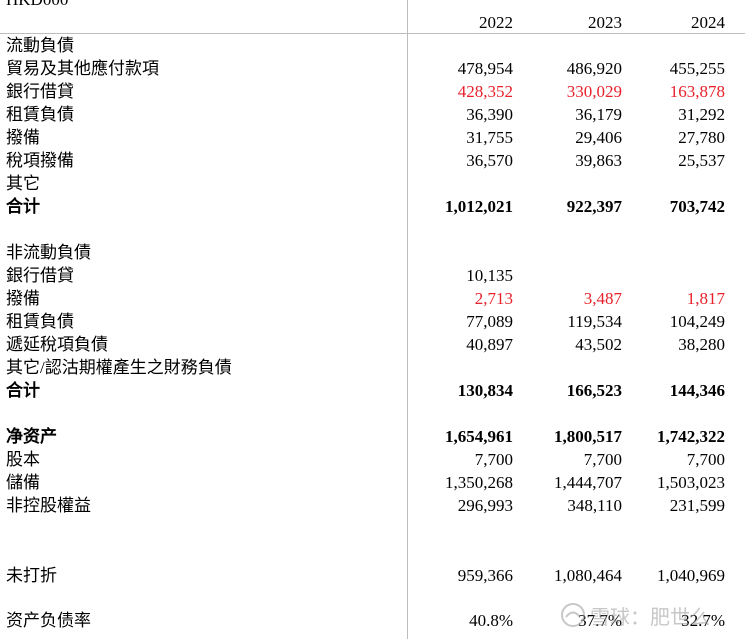 The image size is (745, 639). I want to click on row-label: 非流動負債, so click(48, 252).